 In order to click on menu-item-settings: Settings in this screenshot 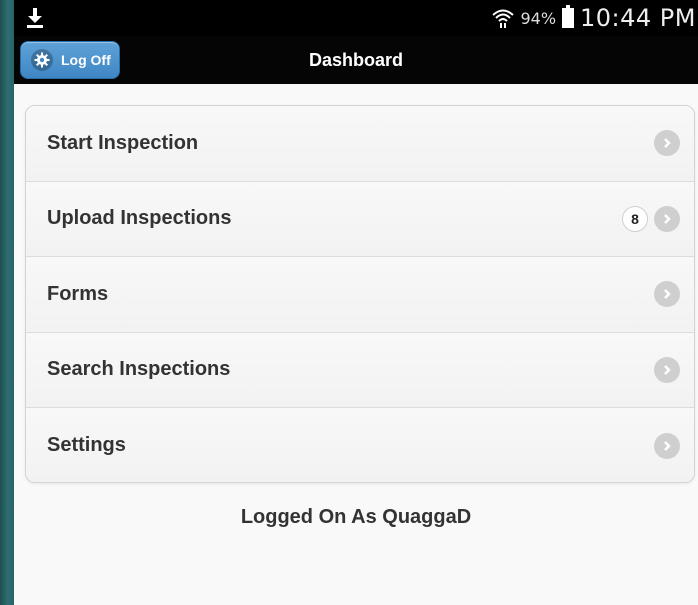, I will do `click(360, 445)`.